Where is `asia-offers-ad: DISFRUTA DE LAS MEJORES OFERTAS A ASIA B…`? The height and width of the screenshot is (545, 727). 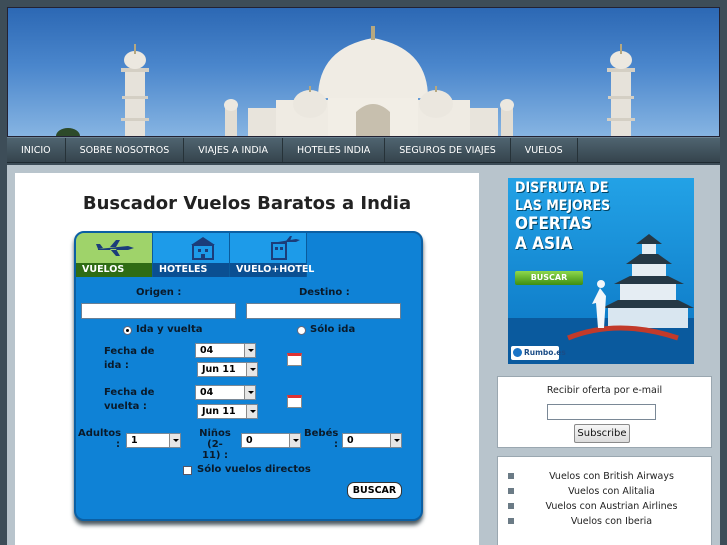
asia-offers-ad: DISFRUTA DE LAS MEJORES OFERTAS A ASIA B… is located at coordinates (601, 271).